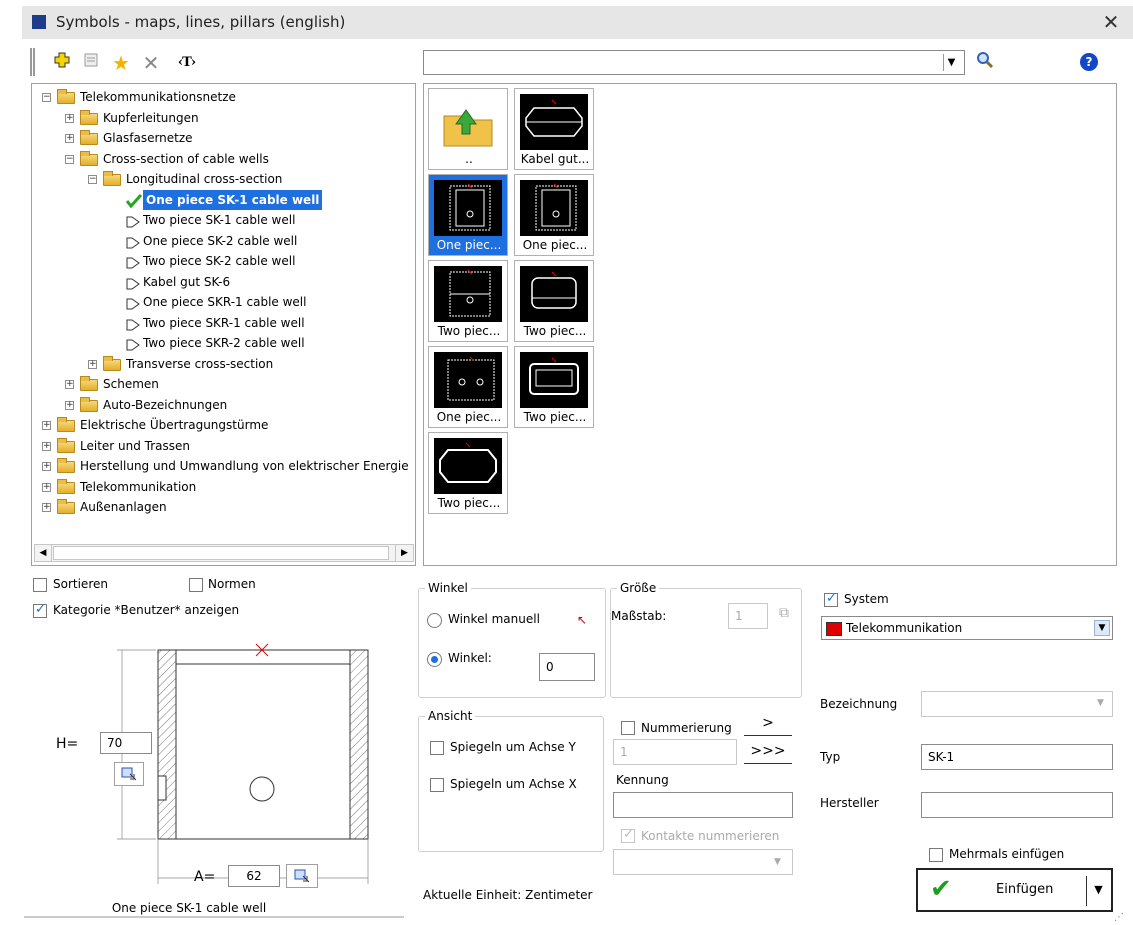 Image resolution: width=1133 pixels, height=925 pixels. Describe the element at coordinates (223, 487) in the screenshot. I see `tree-folder-item: + Telekommunikation` at that location.